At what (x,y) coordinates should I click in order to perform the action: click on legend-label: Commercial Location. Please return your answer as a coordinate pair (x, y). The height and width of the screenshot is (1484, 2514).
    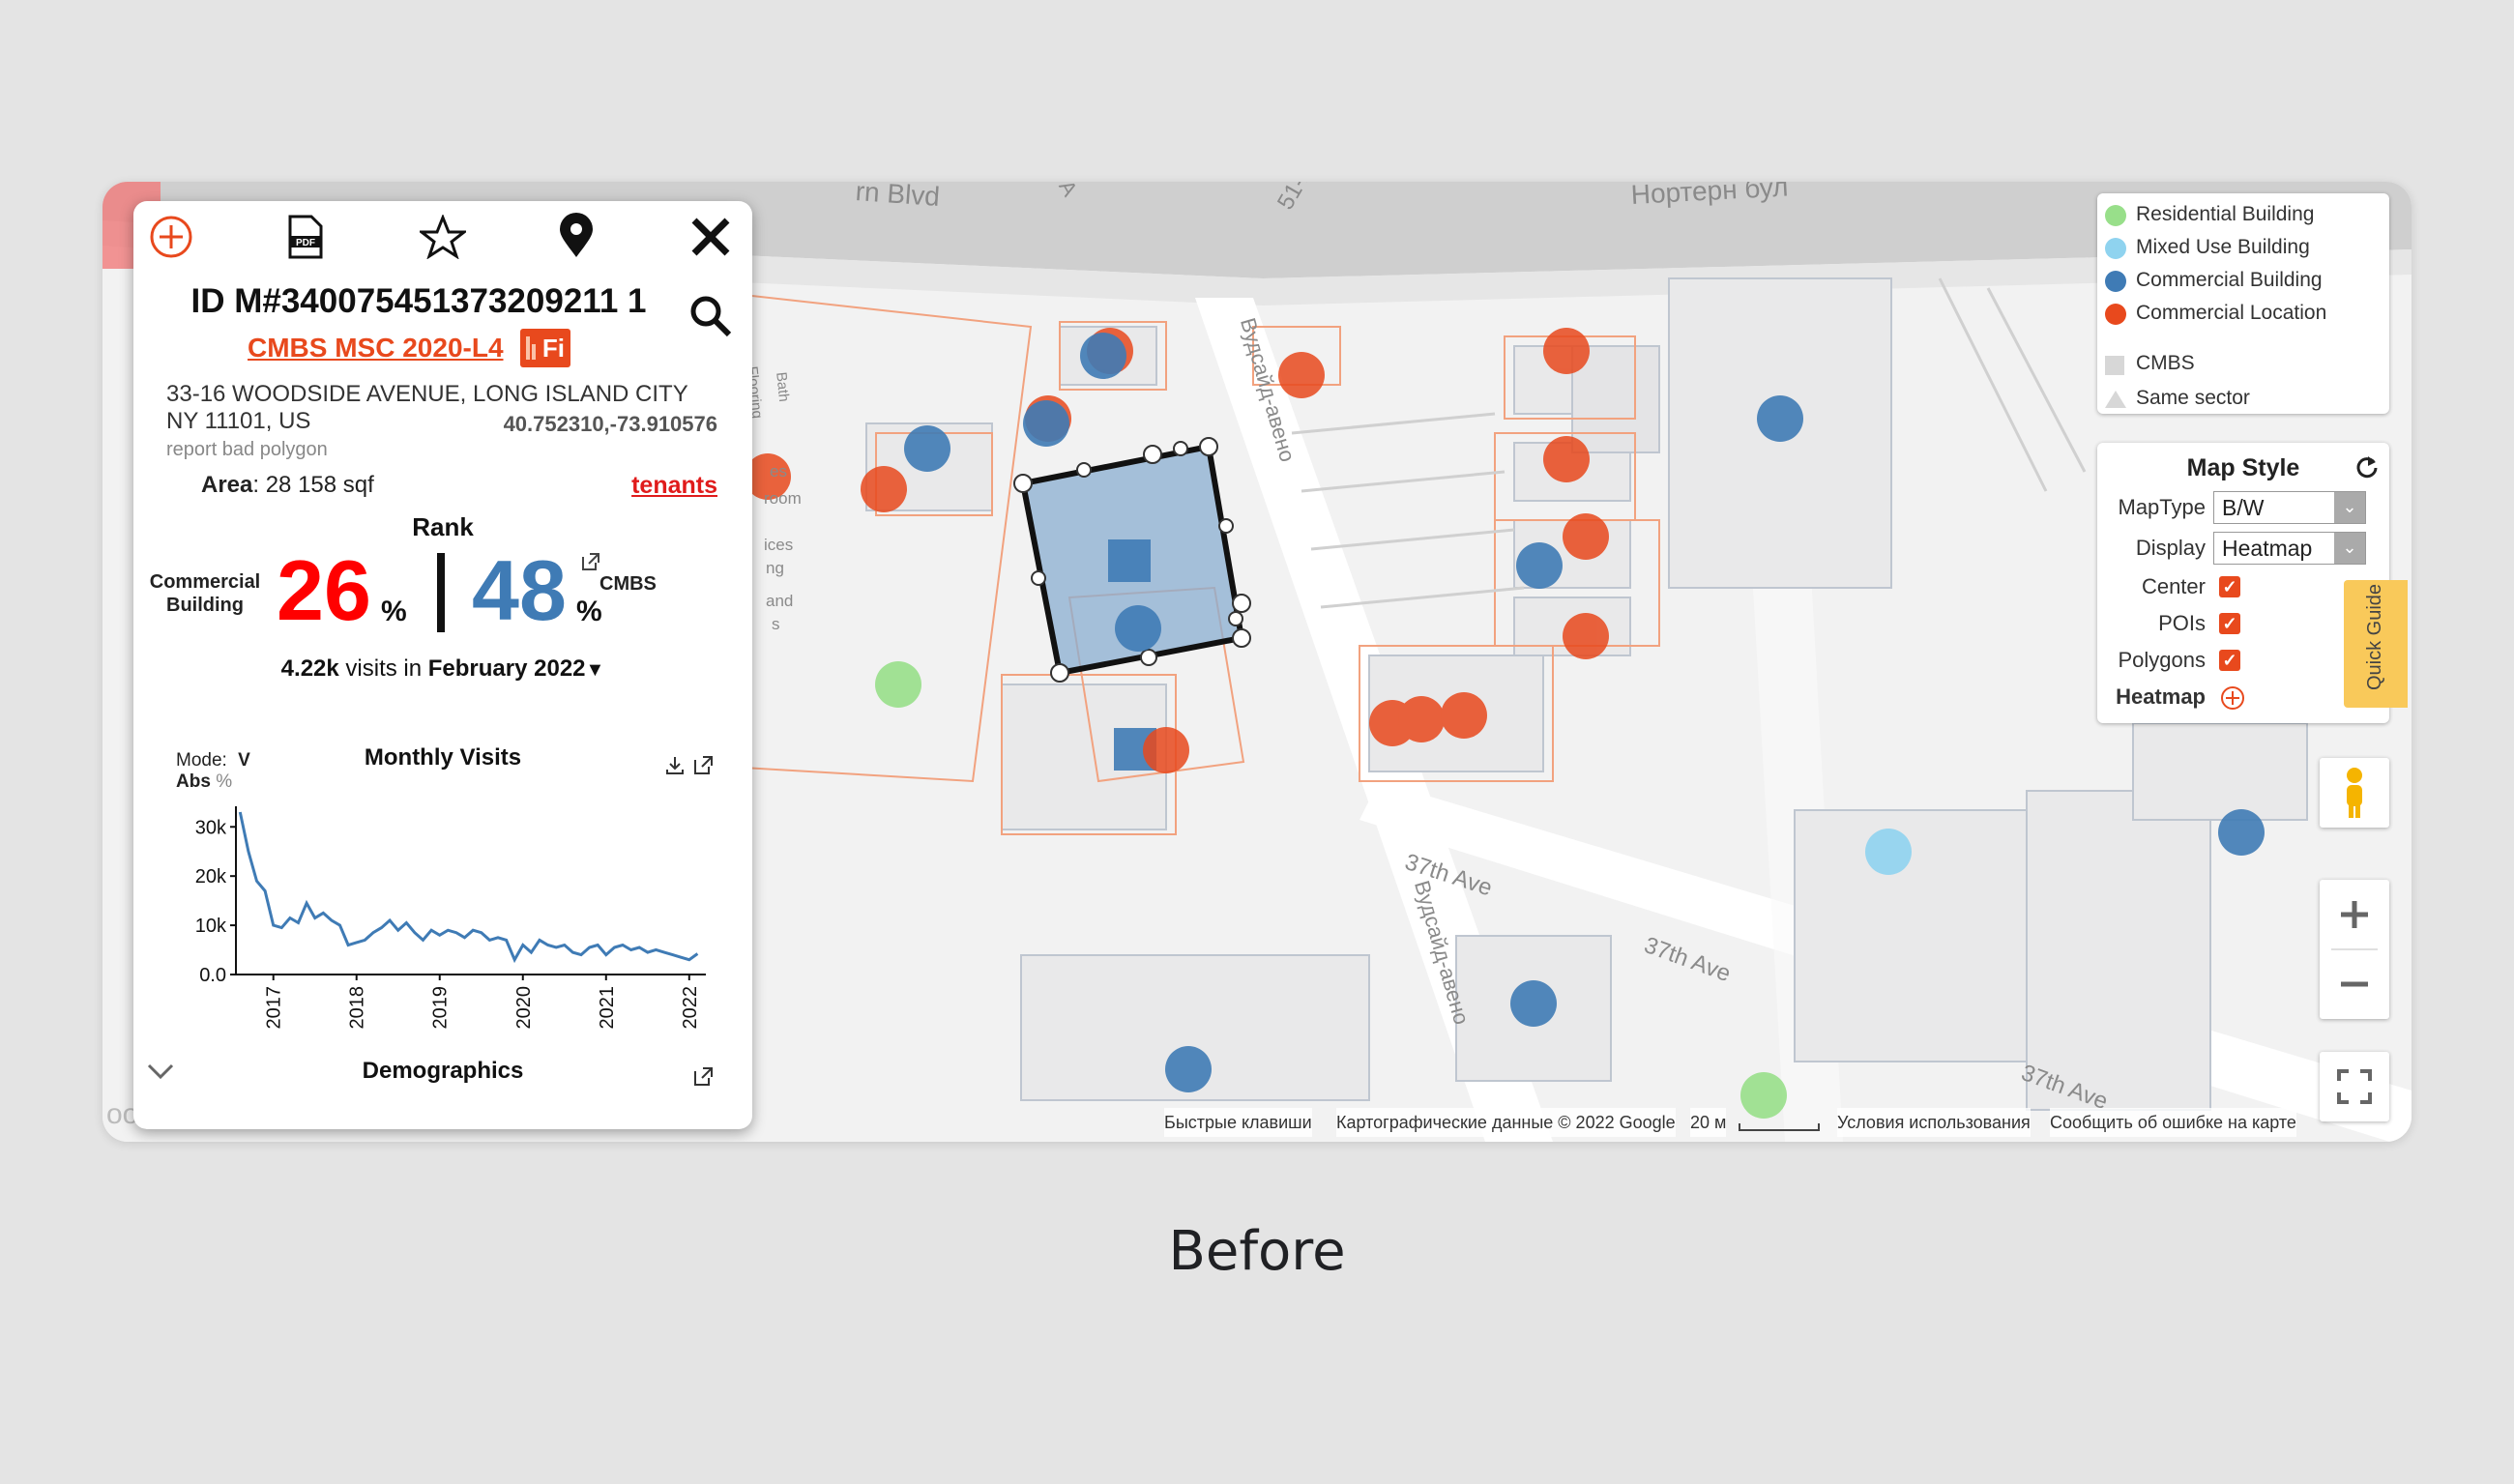
    Looking at the image, I should click on (2231, 313).